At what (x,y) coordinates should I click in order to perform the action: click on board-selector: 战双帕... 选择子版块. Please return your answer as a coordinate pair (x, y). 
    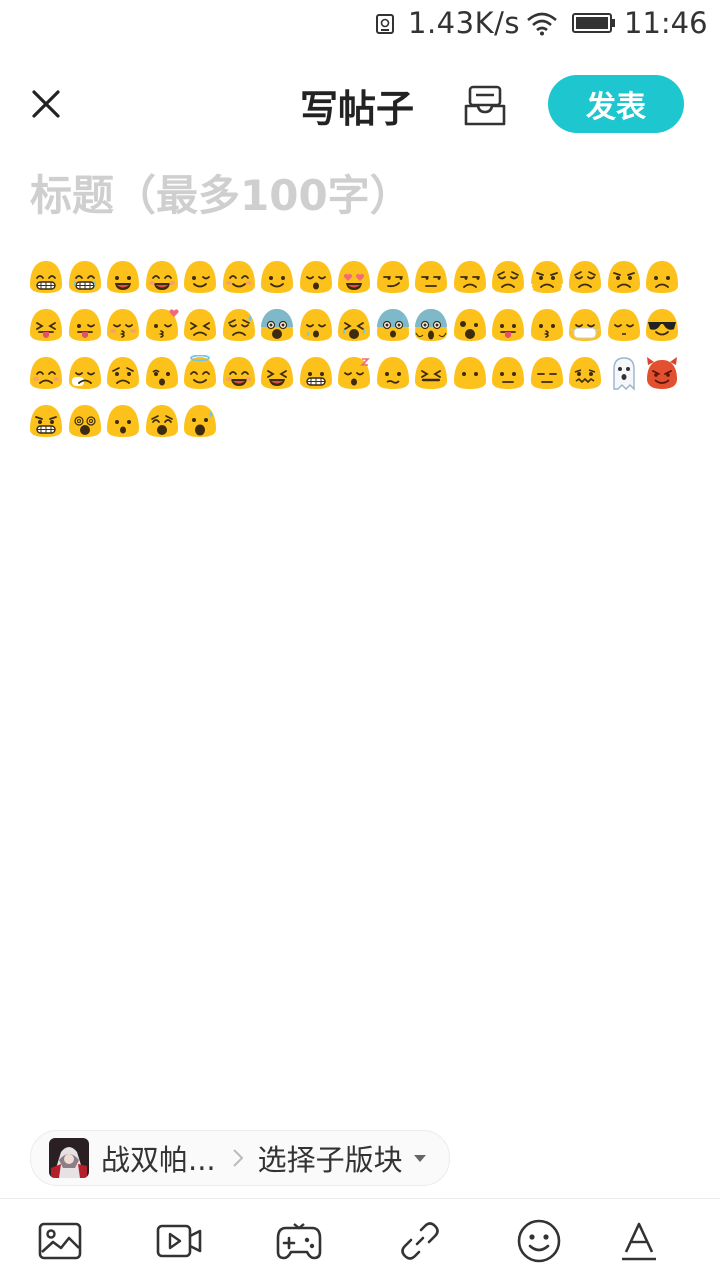
    Looking at the image, I should click on (240, 1158).